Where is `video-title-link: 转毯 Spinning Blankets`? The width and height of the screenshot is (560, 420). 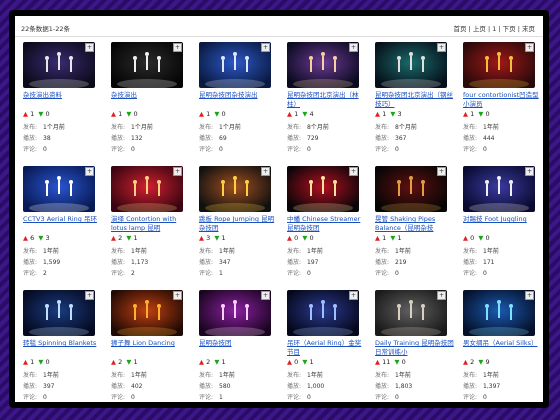
video-title-link: 转毯 Spinning Blankets is located at coordinates (63, 348).